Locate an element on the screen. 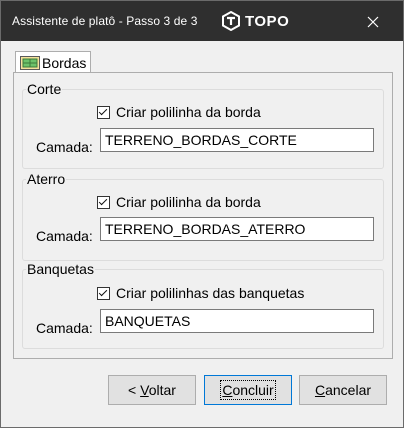 This screenshot has height=428, width=404. tab-bar: Bordas is located at coordinates (203, 62).